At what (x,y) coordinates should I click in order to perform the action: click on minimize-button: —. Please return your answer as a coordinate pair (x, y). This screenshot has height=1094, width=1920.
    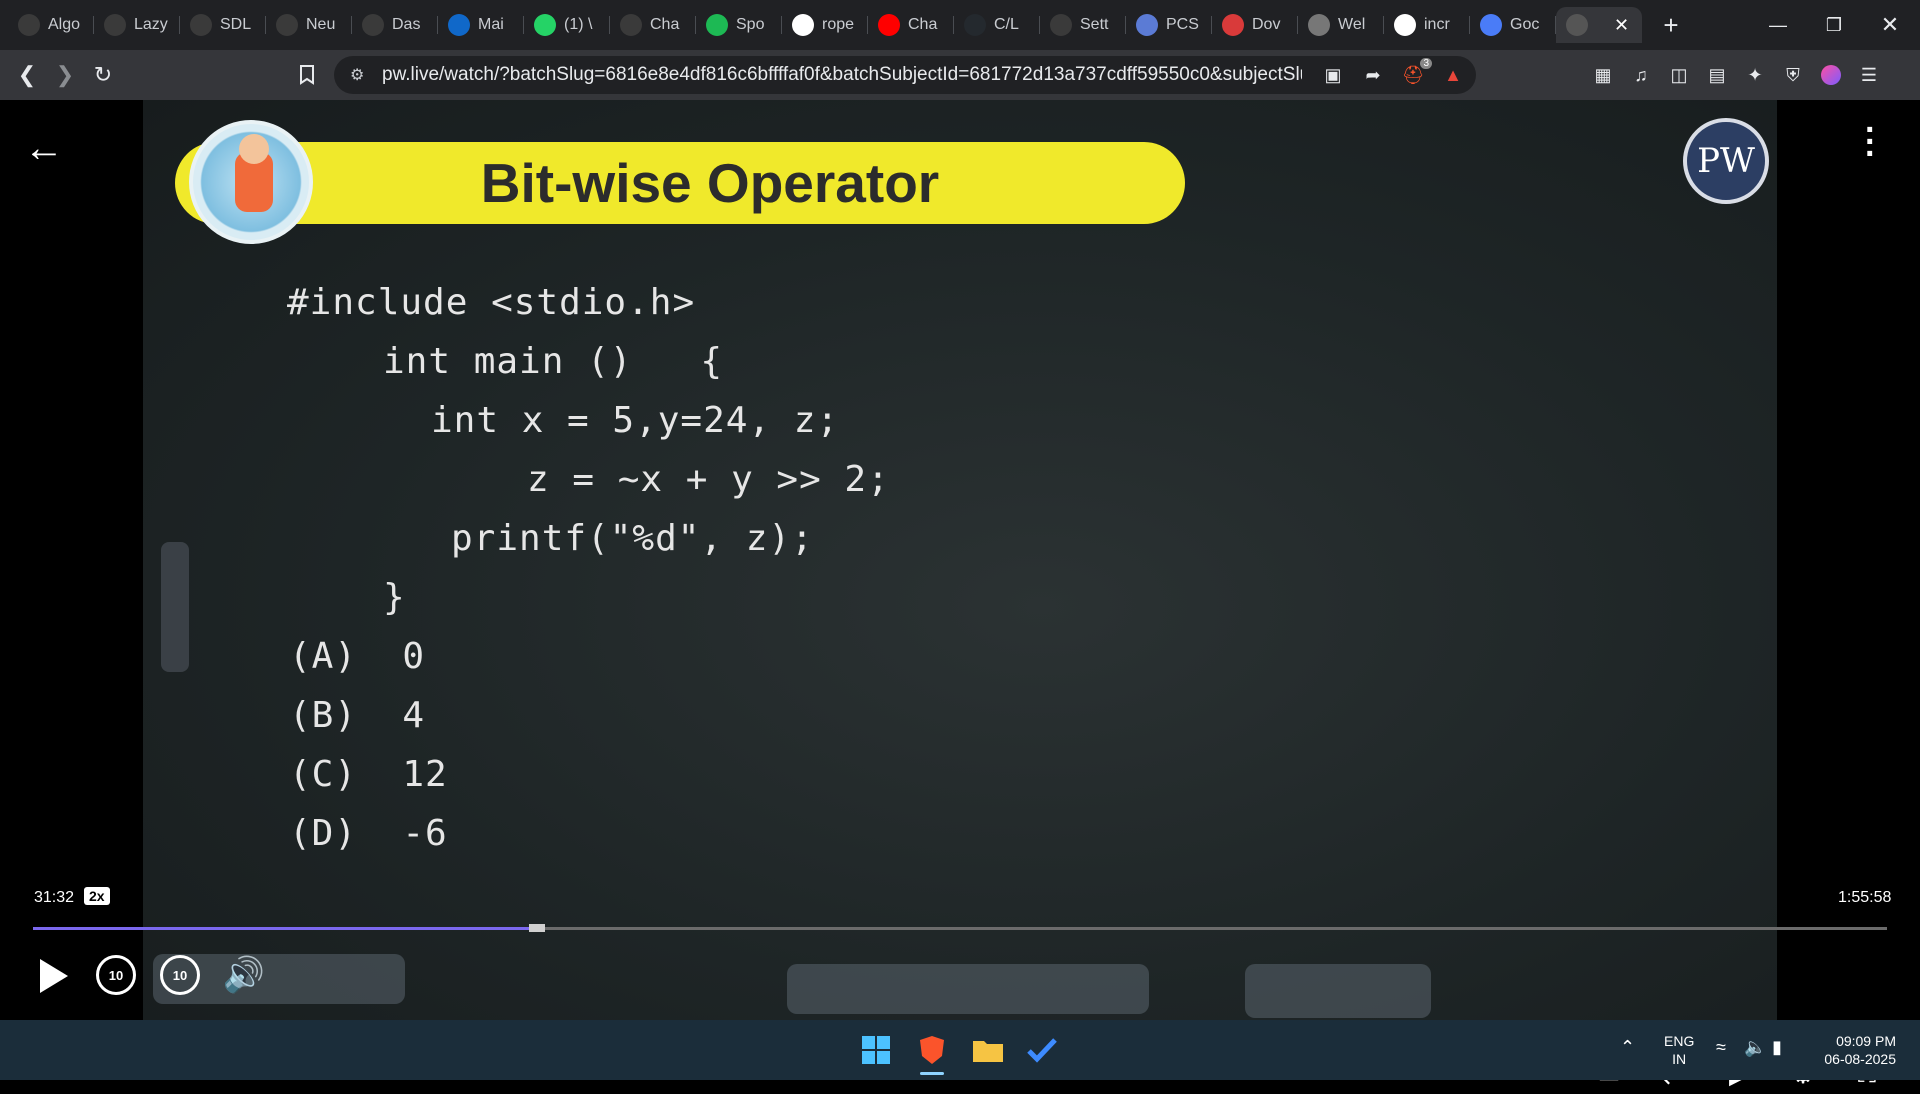
    Looking at the image, I should click on (1778, 25).